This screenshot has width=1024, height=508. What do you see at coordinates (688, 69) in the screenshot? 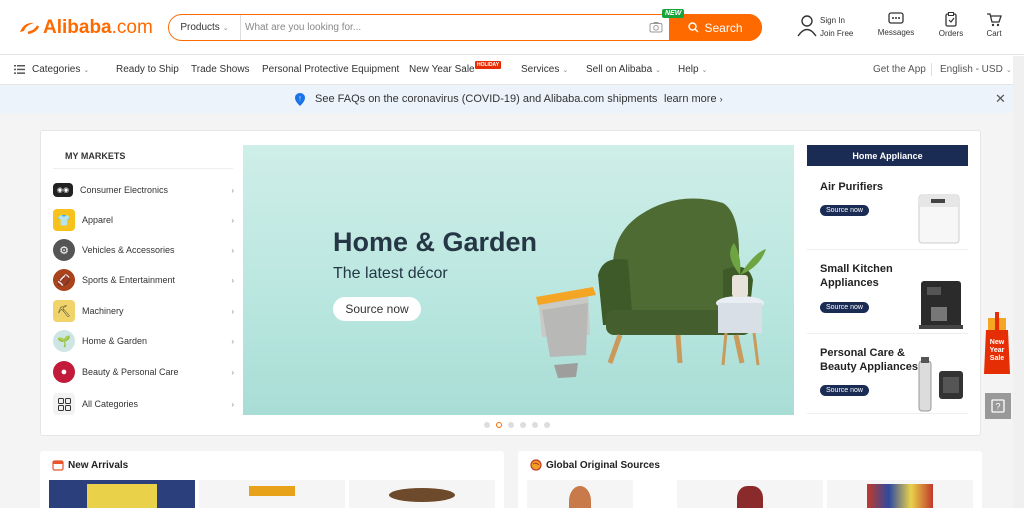
I see `nav-help-label: Help` at bounding box center [688, 69].